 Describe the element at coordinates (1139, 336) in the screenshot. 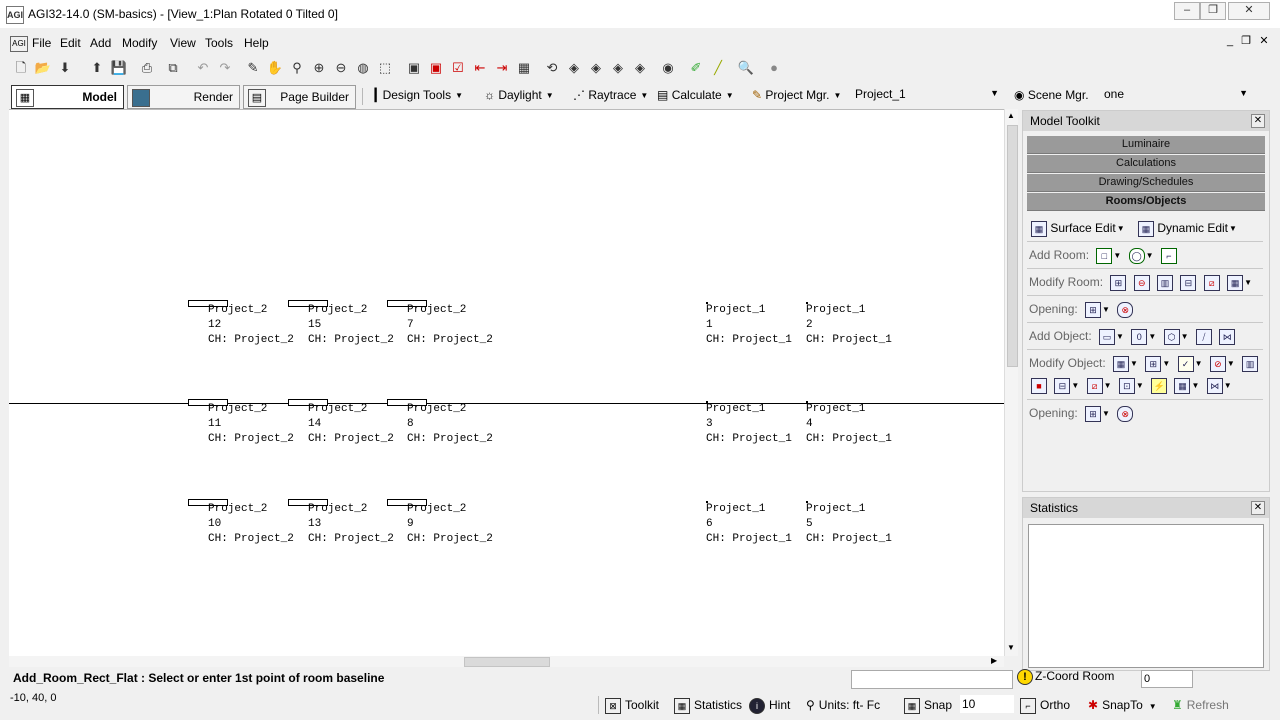

I see `cylinder-object-icon: 0` at that location.